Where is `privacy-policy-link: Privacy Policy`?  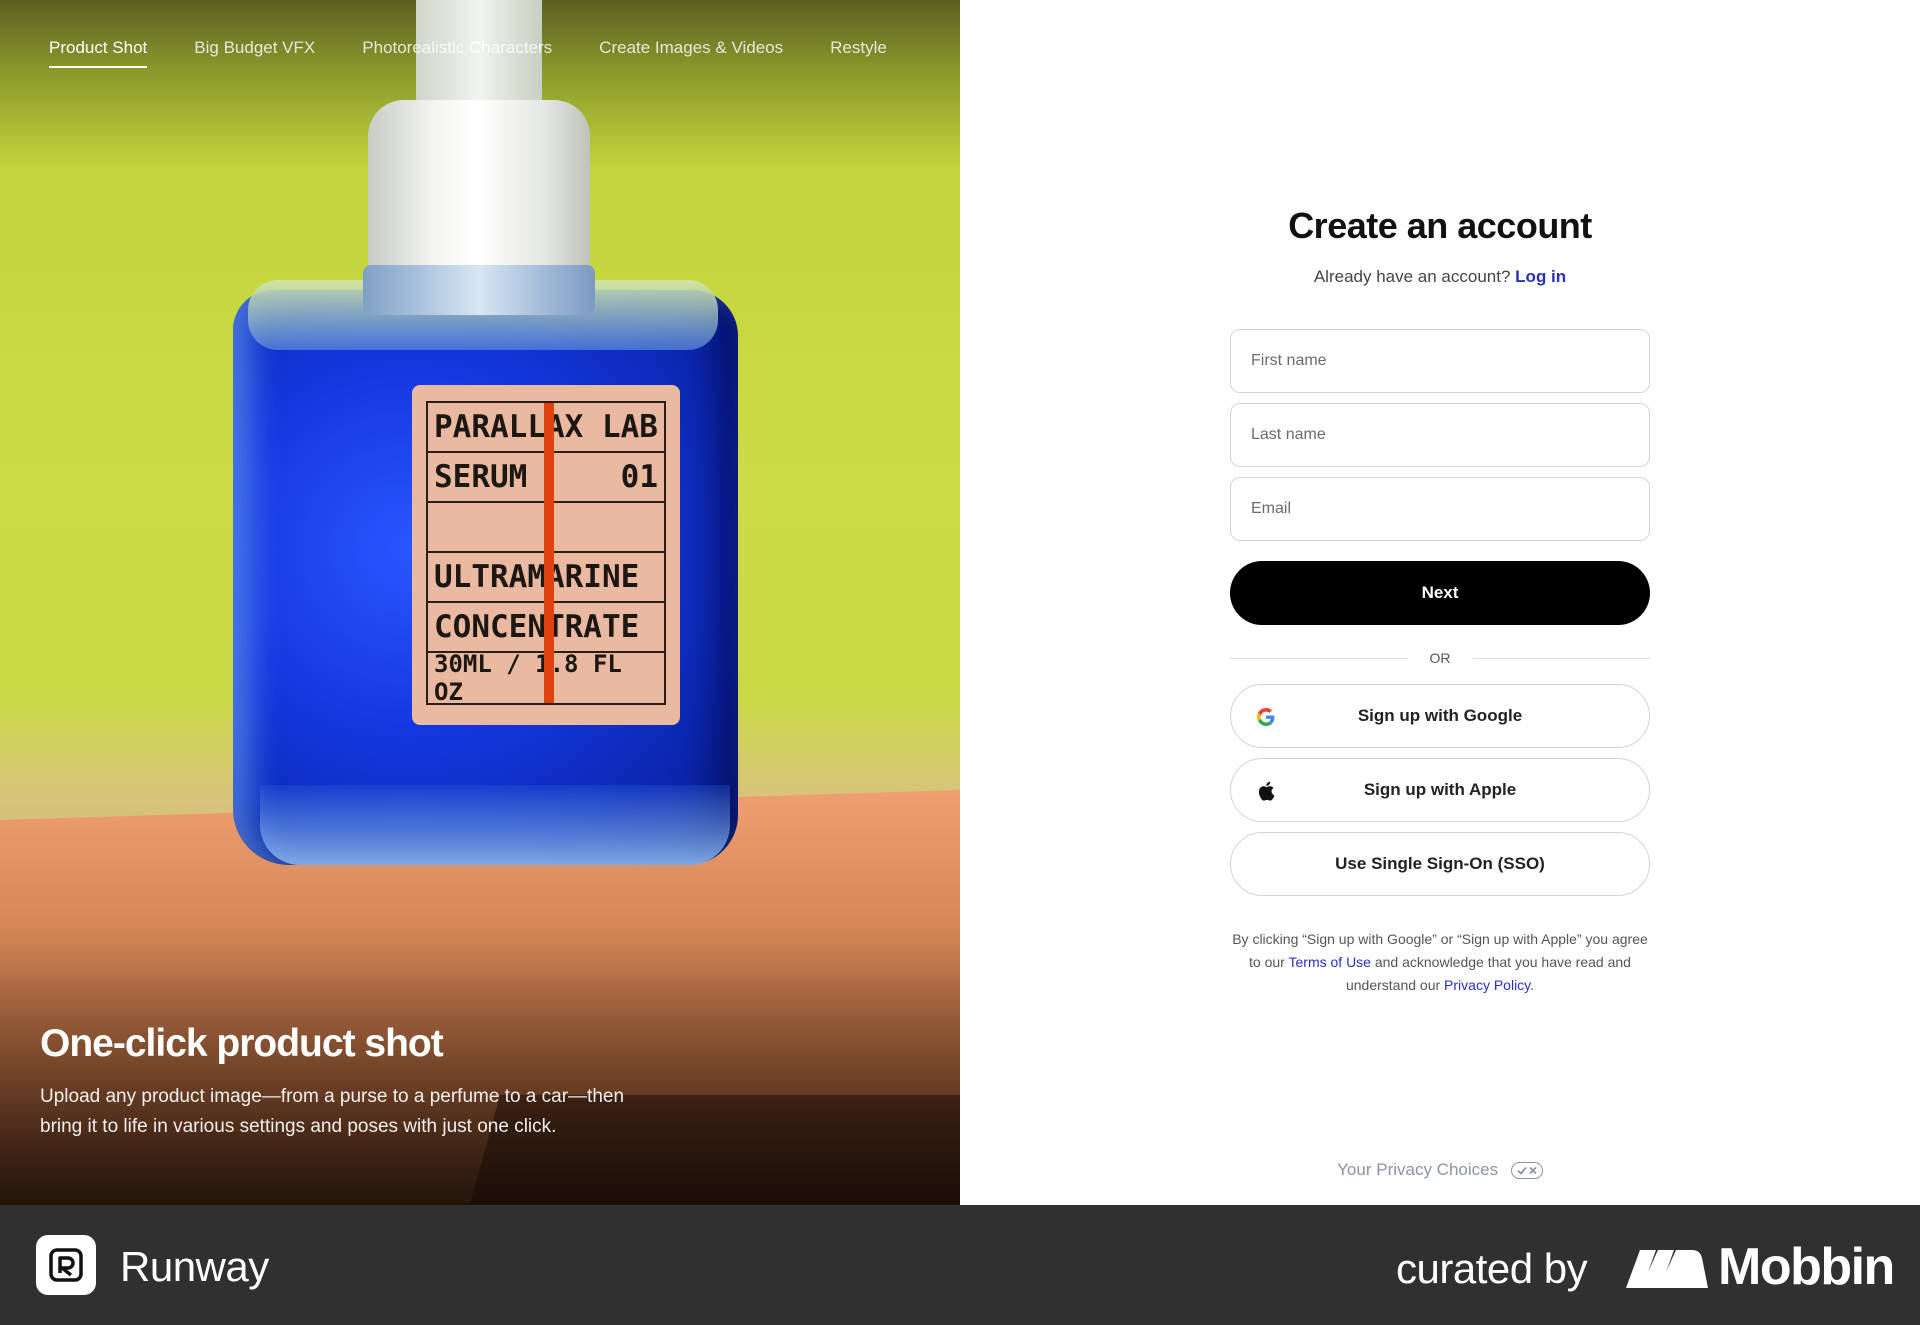
privacy-policy-link: Privacy Policy is located at coordinates (1487, 985).